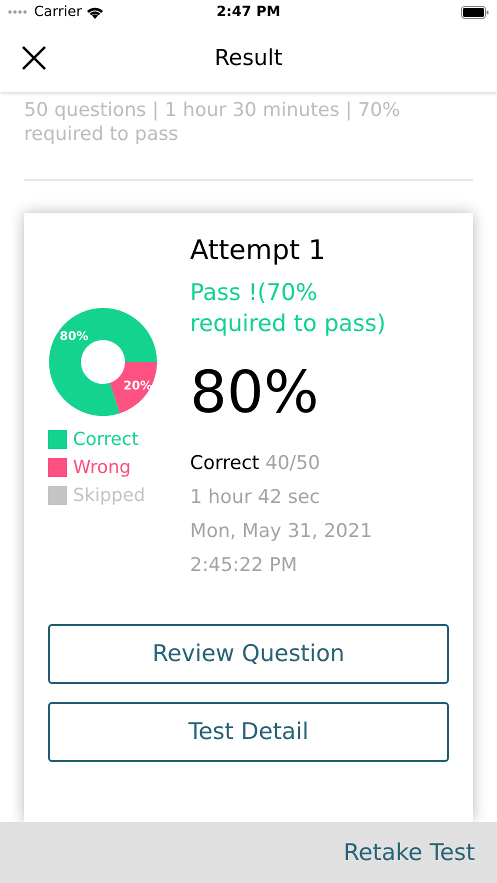 Image resolution: width=497 pixels, height=883 pixels. Describe the element at coordinates (106, 439) in the screenshot. I see `legend-label: Correct` at that location.